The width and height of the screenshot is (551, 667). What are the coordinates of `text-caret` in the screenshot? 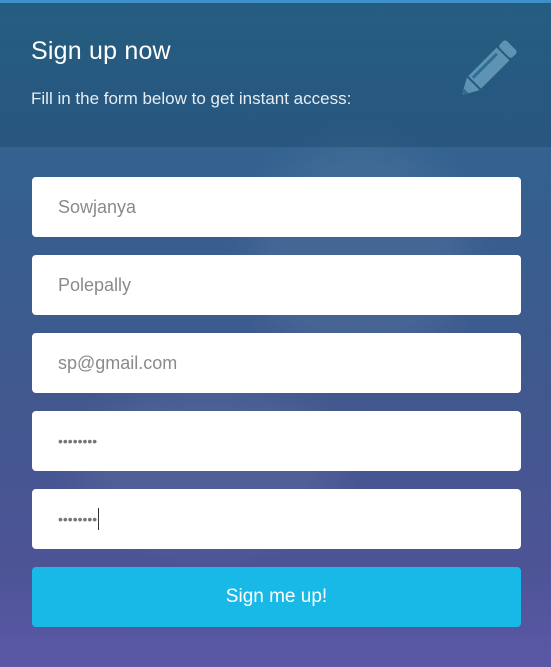 It's located at (99, 519).